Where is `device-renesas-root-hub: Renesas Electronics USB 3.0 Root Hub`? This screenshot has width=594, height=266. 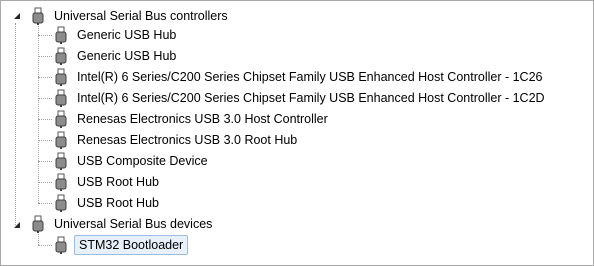 device-renesas-root-hub: Renesas Electronics USB 3.0 Root Hub is located at coordinates (177, 140).